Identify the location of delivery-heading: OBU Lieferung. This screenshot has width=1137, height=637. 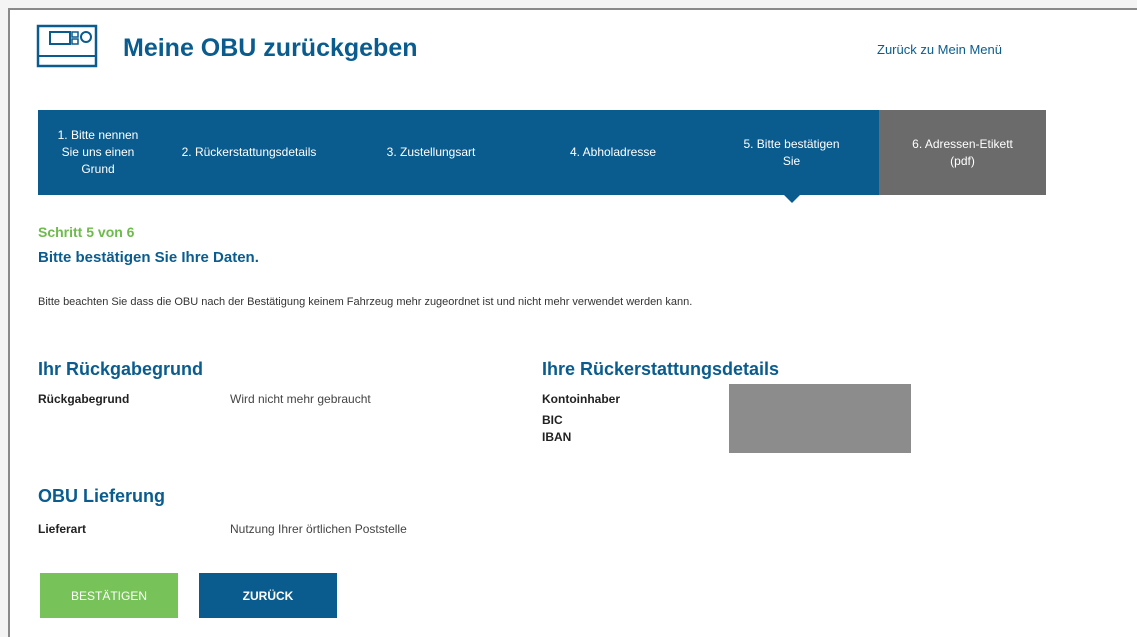
(102, 496).